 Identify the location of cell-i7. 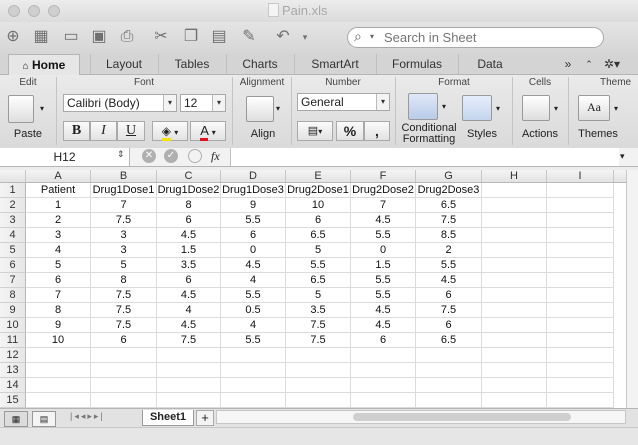
(580, 280).